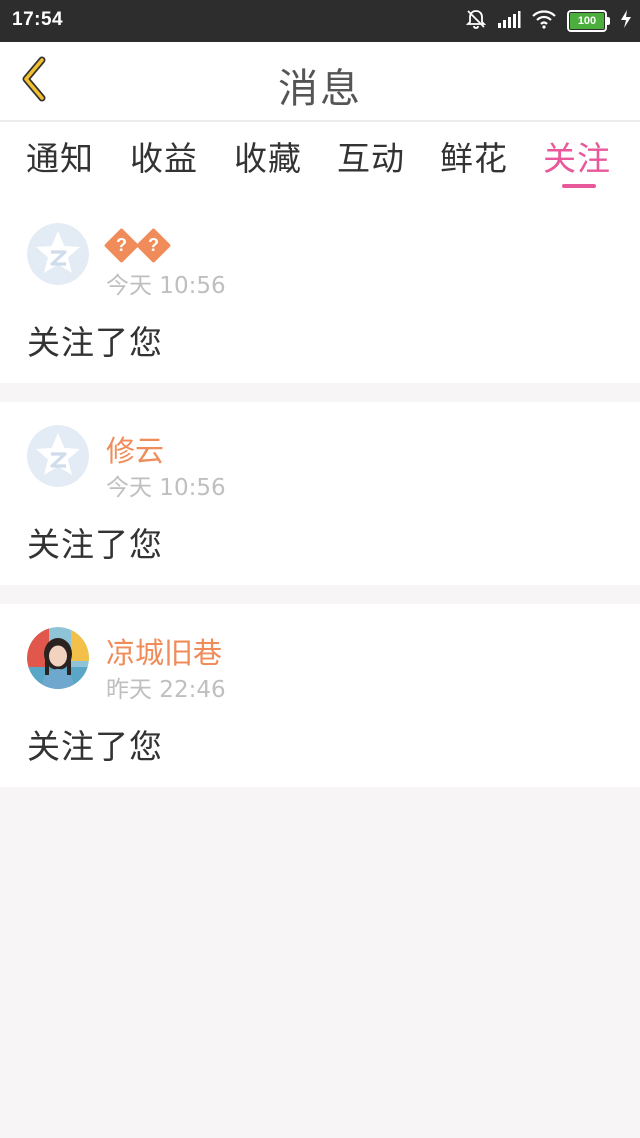  What do you see at coordinates (509, 21) in the screenshot?
I see `signal-icon` at bounding box center [509, 21].